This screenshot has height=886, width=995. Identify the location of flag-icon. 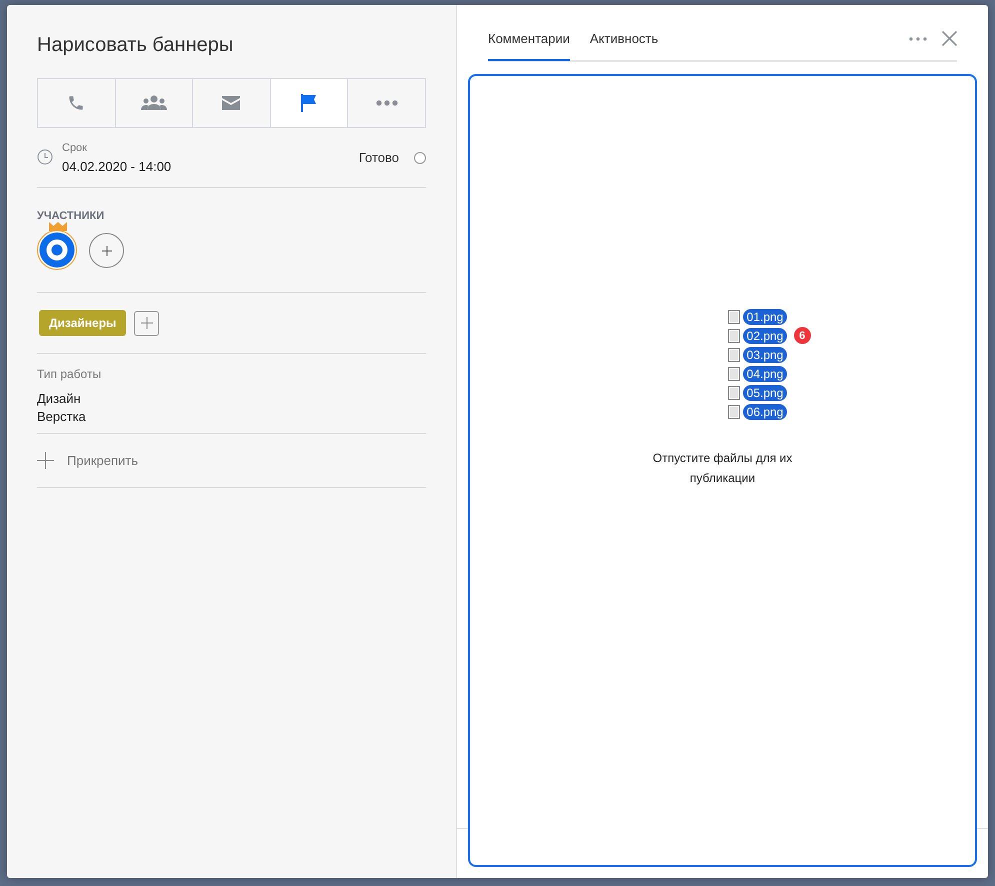
(309, 103).